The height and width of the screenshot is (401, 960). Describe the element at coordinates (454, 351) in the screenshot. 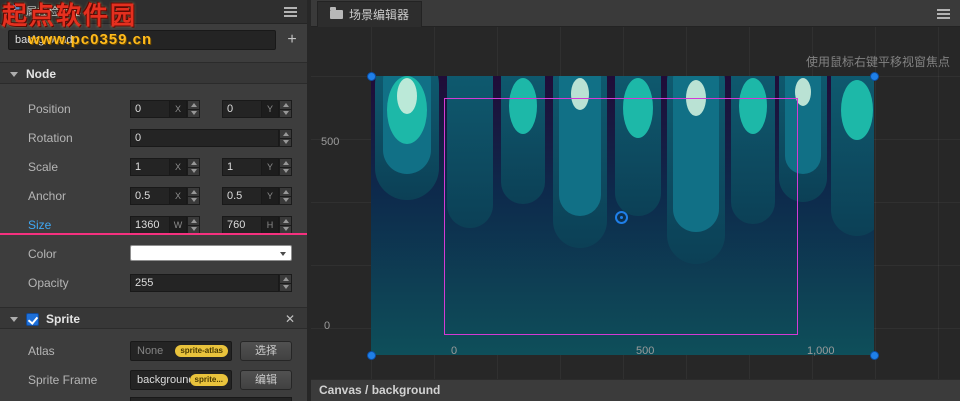

I see `ruler-label-x-0: 0` at that location.